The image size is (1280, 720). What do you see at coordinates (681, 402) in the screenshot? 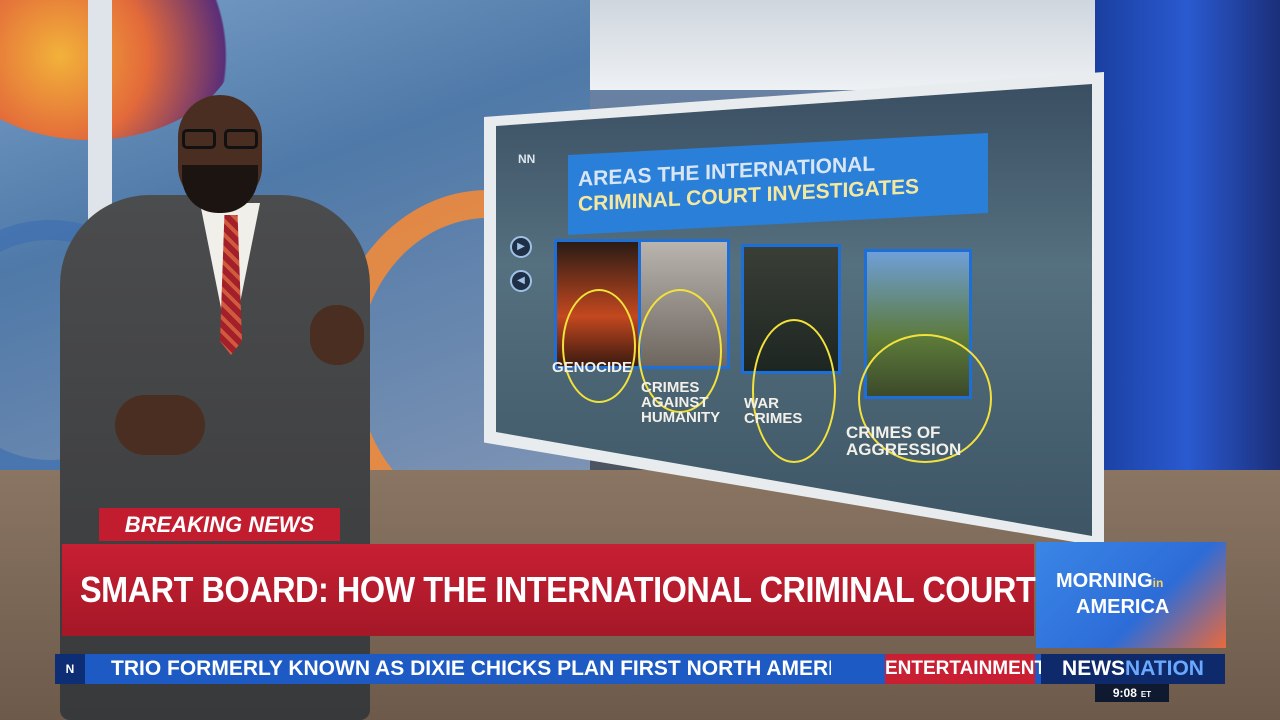
I see `category-label-crimes-against-humanity: CRIMES AGAINST HUMANITY` at bounding box center [681, 402].